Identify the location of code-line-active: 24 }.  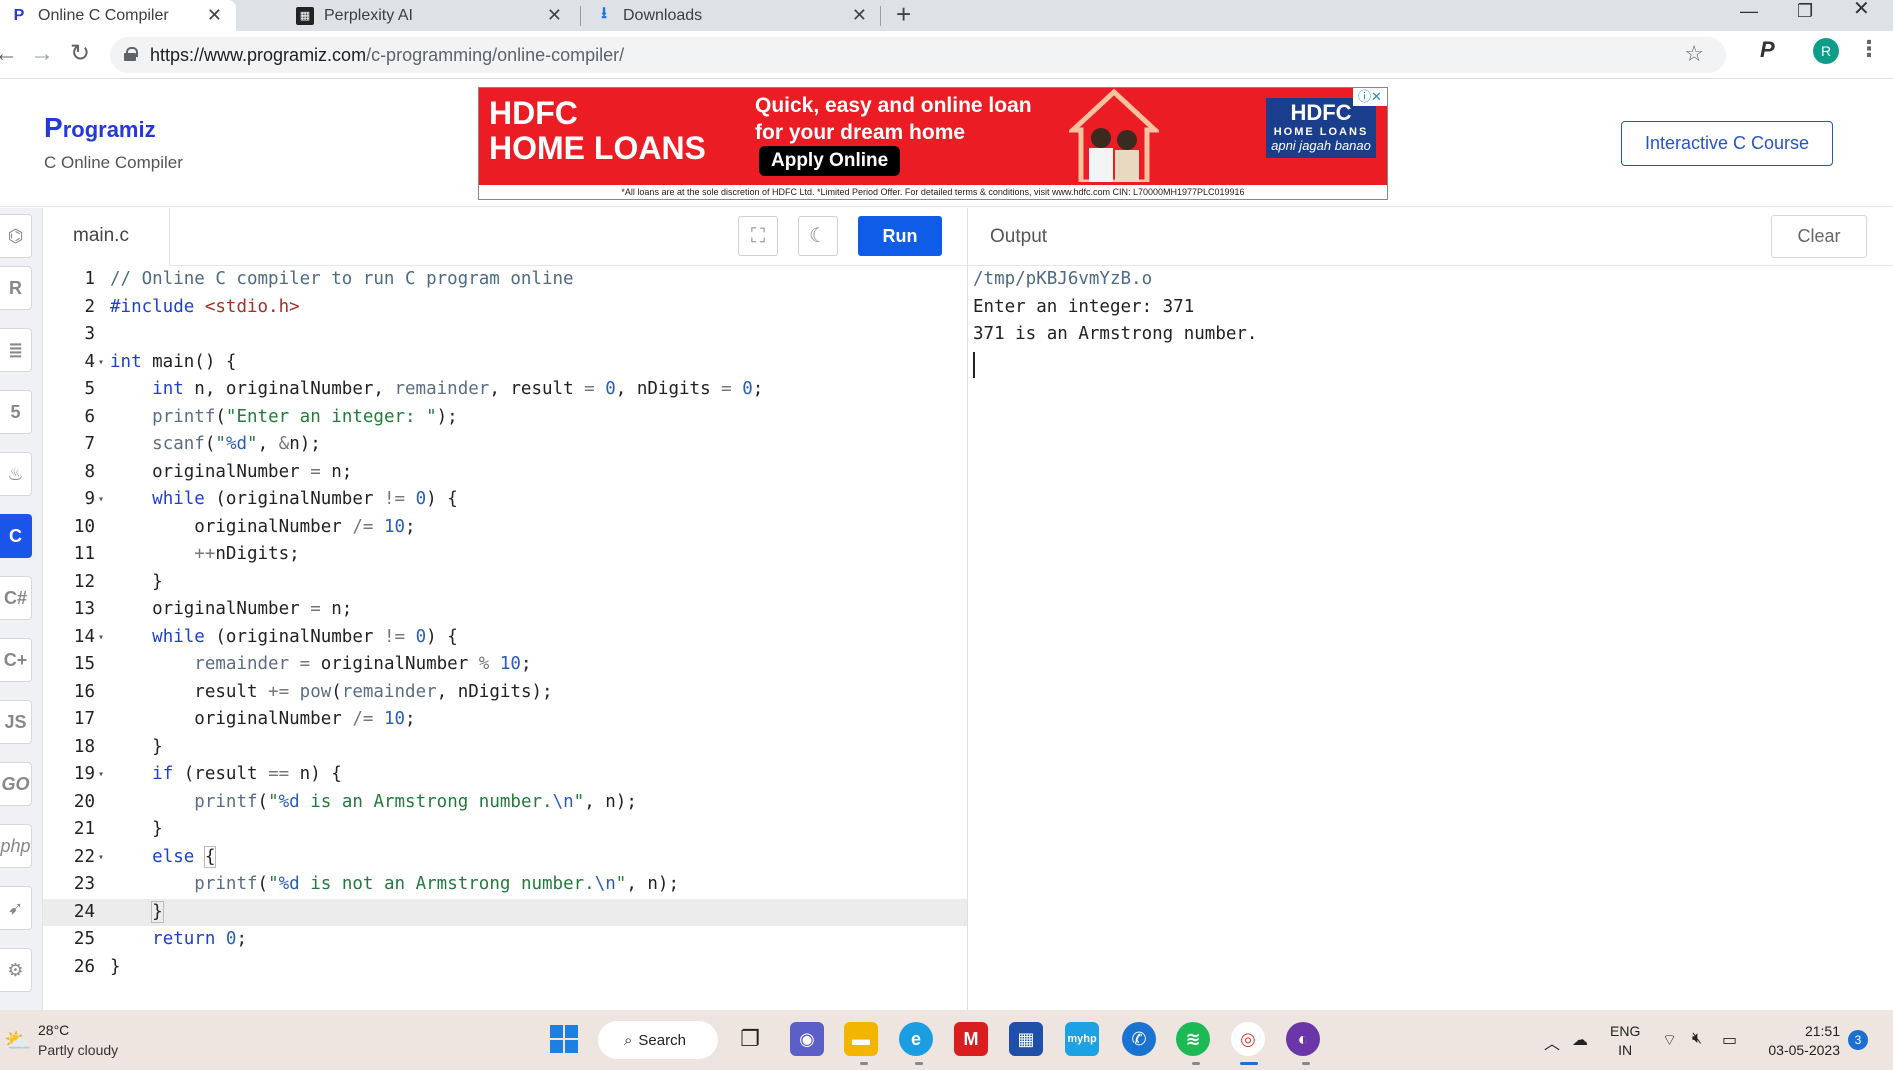
(505, 912).